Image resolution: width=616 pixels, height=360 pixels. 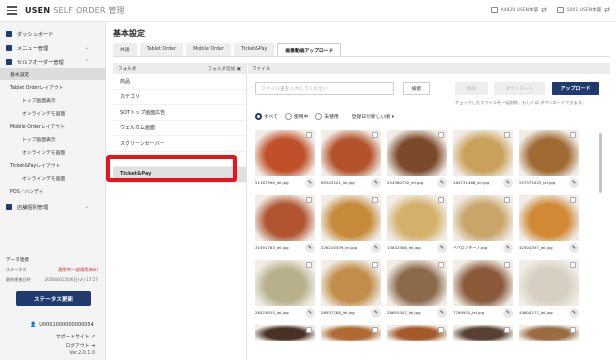 What do you see at coordinates (92, 346) in the screenshot?
I see `logout-icon: ⇥` at bounding box center [92, 346].